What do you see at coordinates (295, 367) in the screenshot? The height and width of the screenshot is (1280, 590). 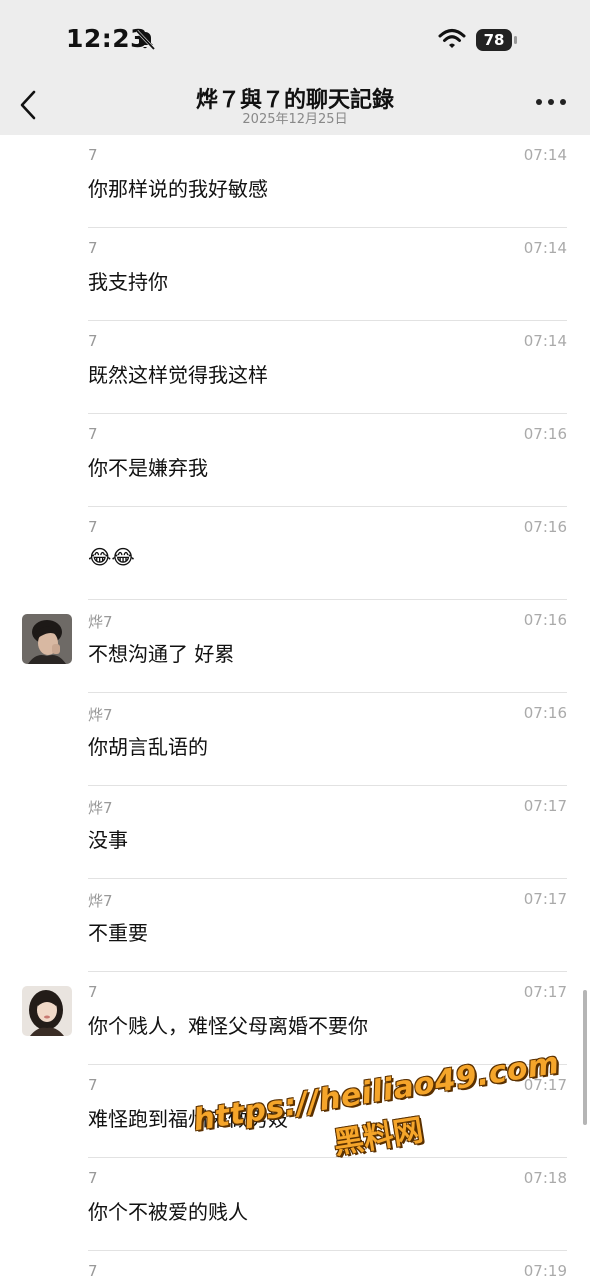 I see `list-item: 7 07:14 既然这样觉得我这样` at bounding box center [295, 367].